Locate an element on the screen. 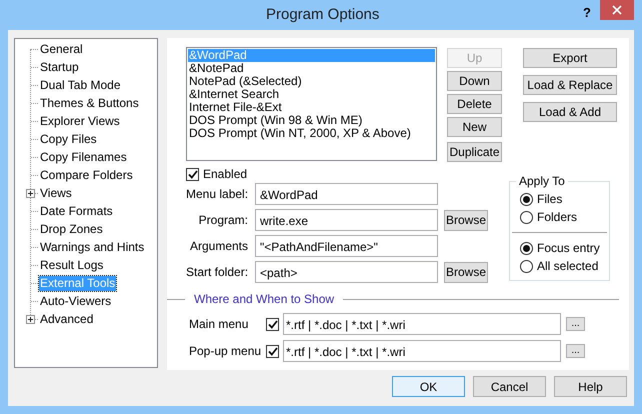  group-title: Apply To is located at coordinates (542, 181).